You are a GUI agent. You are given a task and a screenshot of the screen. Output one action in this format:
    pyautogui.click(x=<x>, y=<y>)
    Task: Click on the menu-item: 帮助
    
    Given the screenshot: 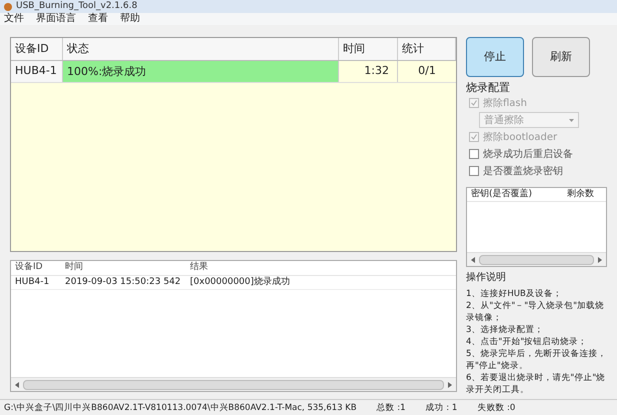 What is the action you would take?
    pyautogui.click(x=130, y=19)
    